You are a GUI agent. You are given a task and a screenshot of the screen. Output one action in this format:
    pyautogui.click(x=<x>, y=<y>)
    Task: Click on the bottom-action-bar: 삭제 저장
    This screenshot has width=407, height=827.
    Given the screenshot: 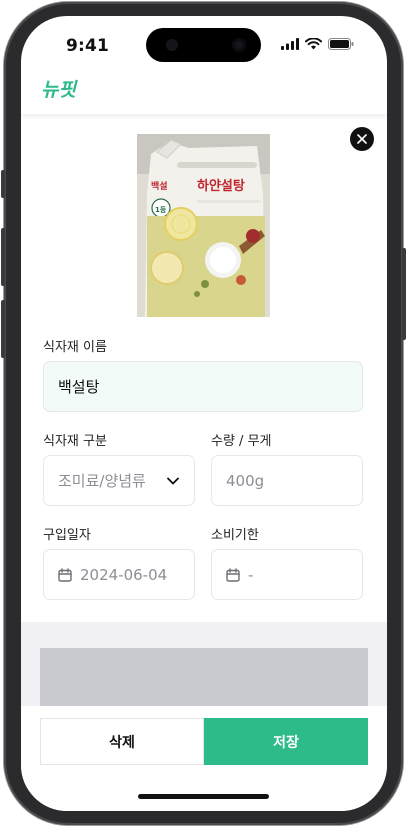 What is the action you would take?
    pyautogui.click(x=204, y=758)
    